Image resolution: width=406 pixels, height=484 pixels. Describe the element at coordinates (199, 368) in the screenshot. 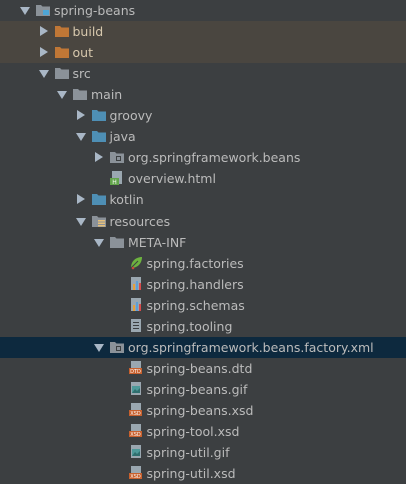

I see `tree-item-label: spring-beans.dtd` at that location.